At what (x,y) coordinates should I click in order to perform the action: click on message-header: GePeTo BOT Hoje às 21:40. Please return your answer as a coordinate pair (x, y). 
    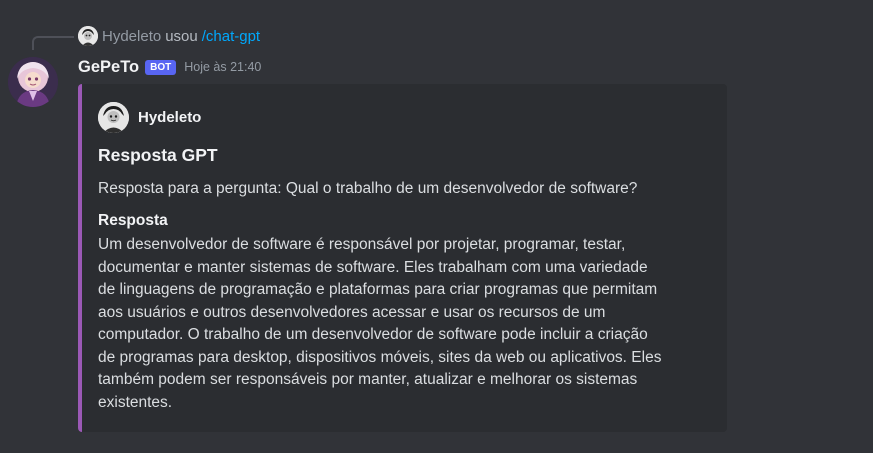
    Looking at the image, I should click on (169, 67).